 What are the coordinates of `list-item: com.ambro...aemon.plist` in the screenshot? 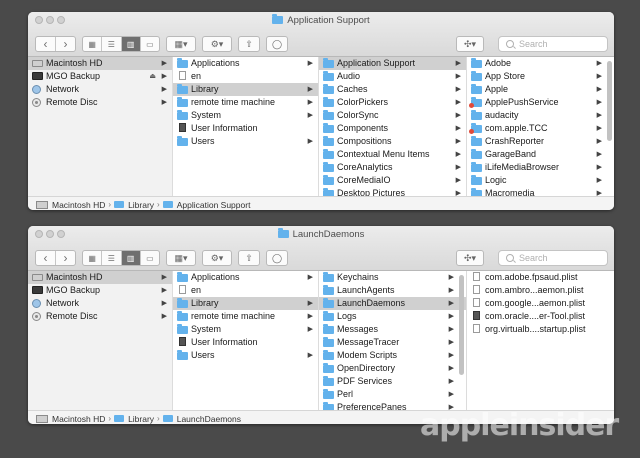 It's located at (540, 290).